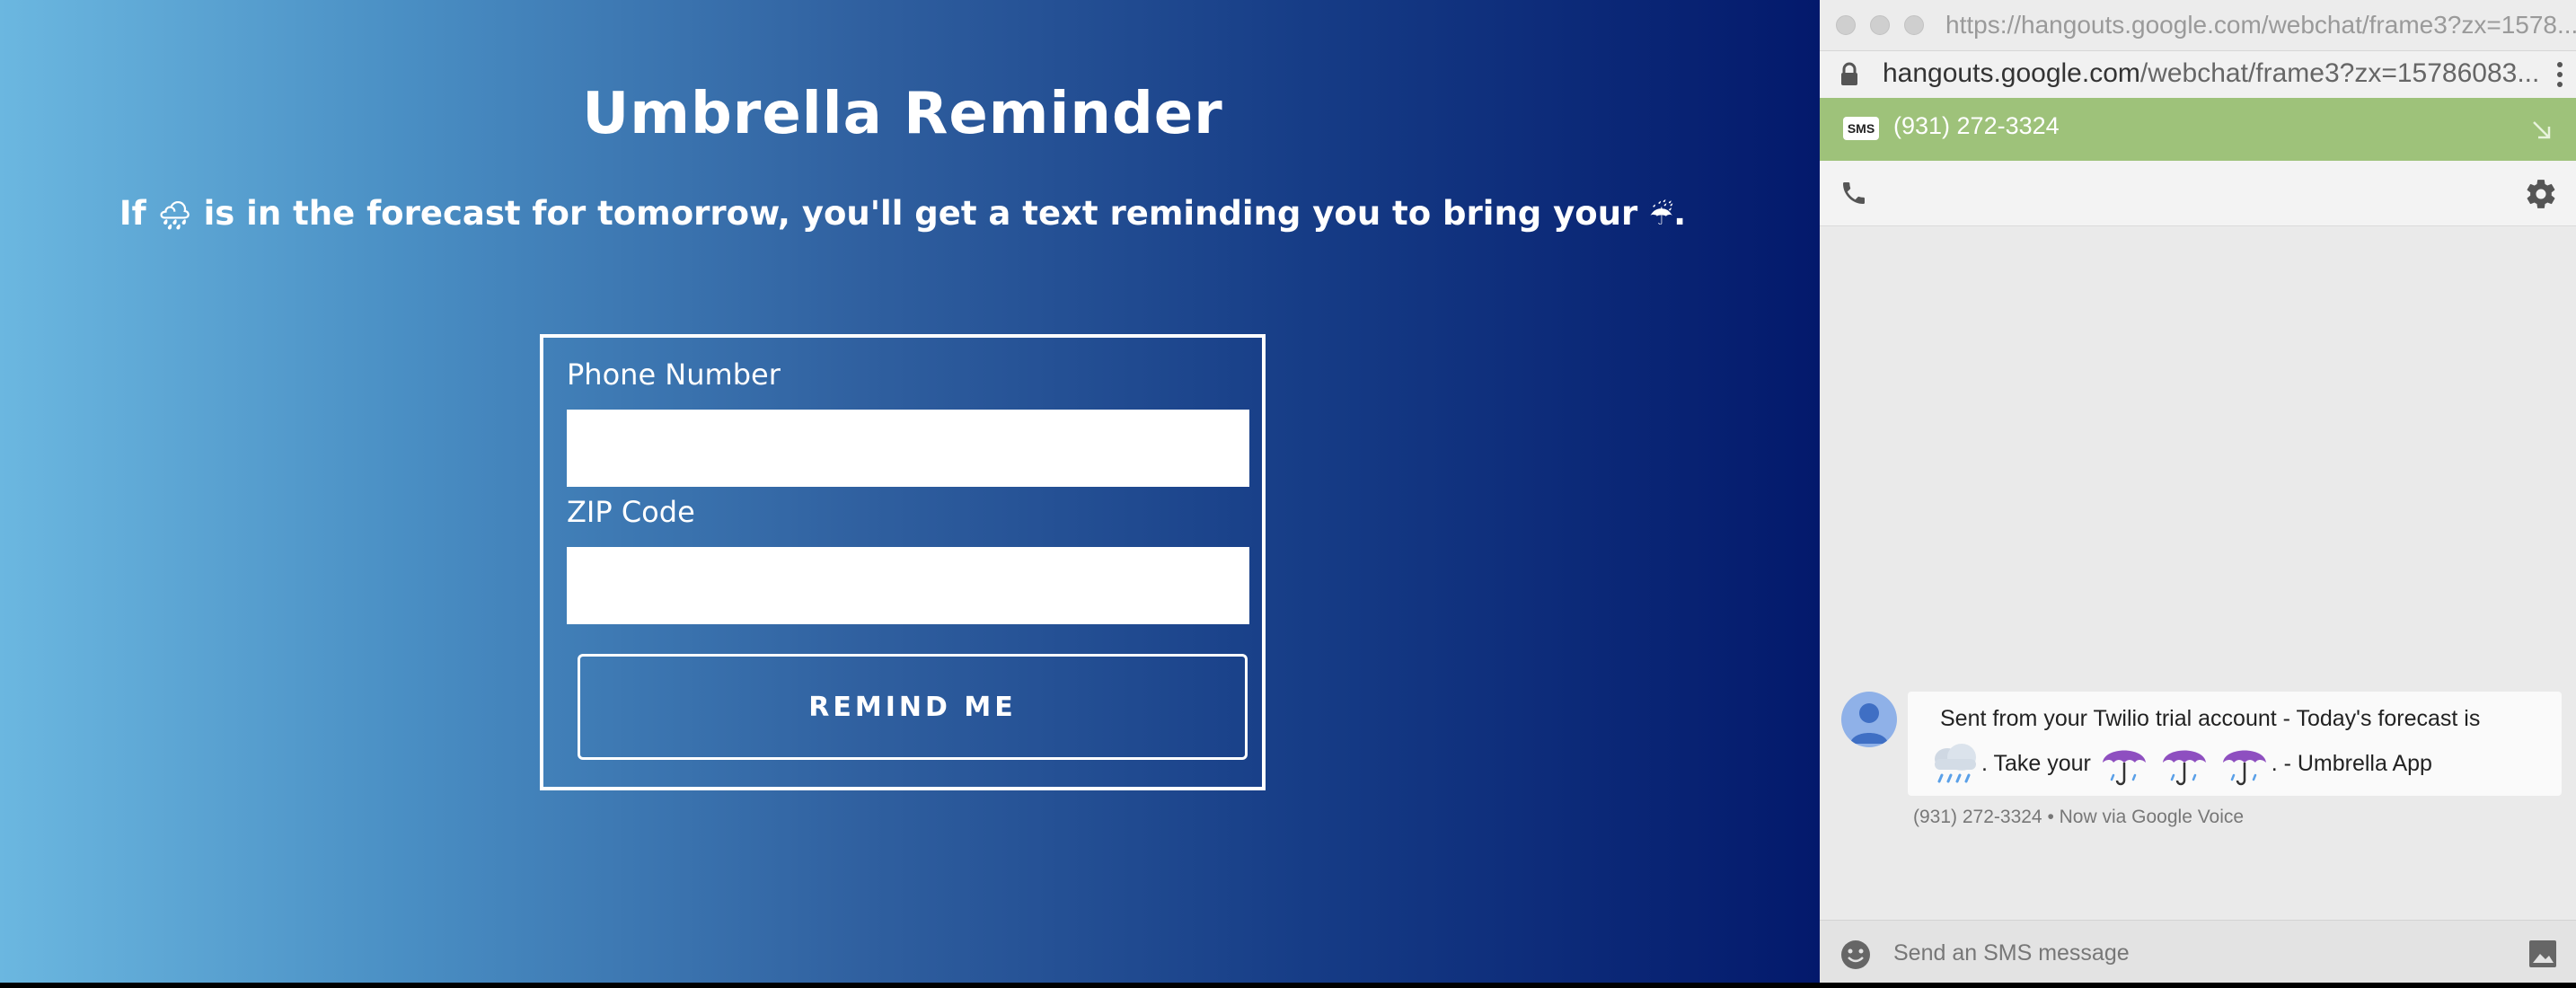  I want to click on zip-code-label: ZIP Code, so click(631, 512).